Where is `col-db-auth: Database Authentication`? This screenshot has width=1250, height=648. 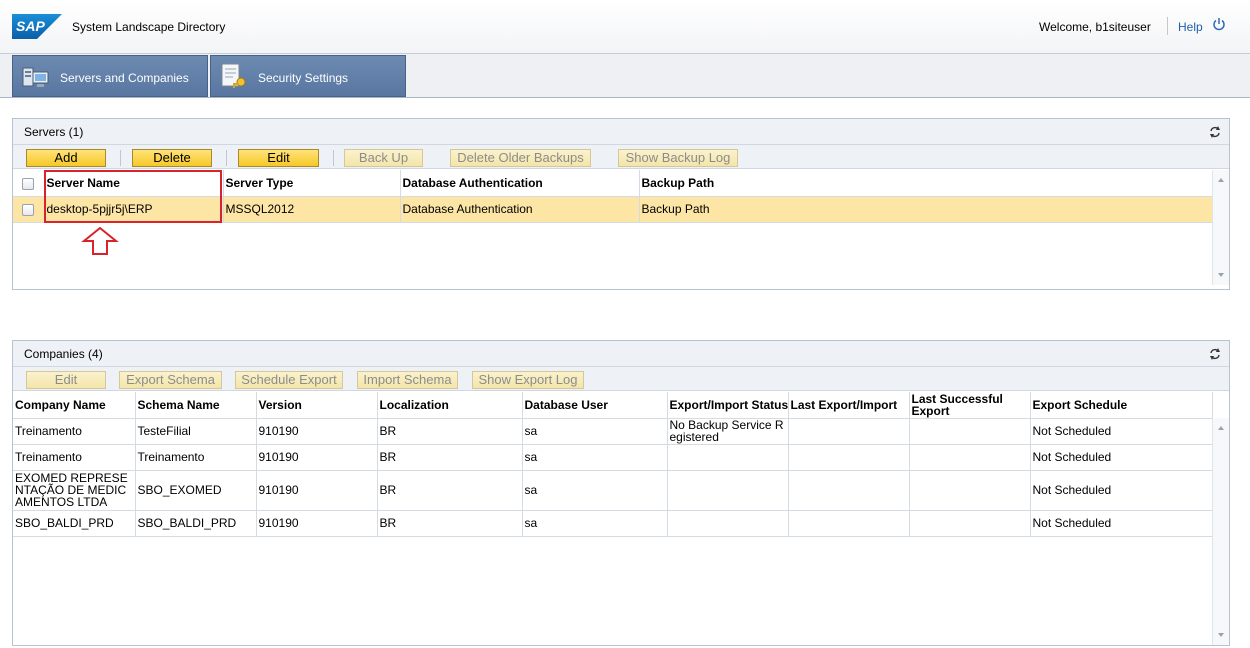
col-db-auth: Database Authentication is located at coordinates (520, 183).